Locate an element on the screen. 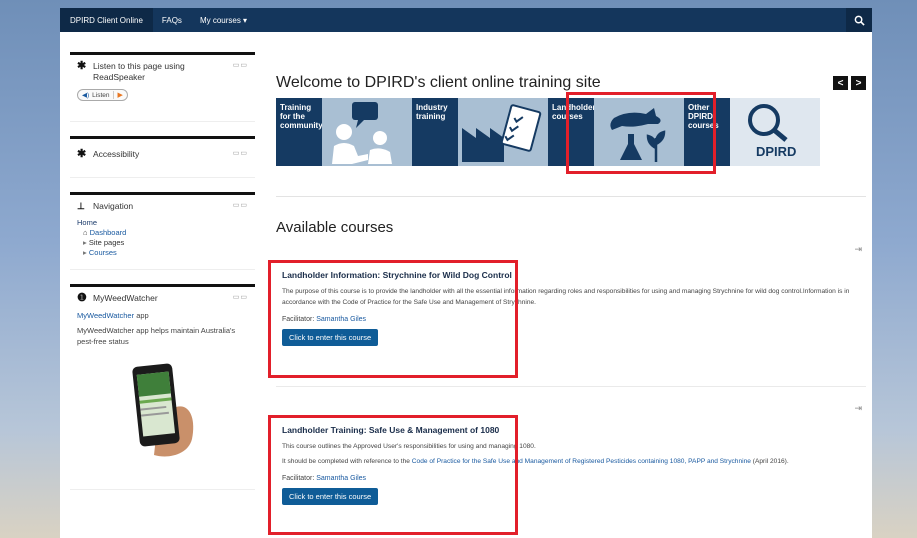 The width and height of the screenshot is (917, 538). sitemap-icon: ⊥ is located at coordinates (81, 206).